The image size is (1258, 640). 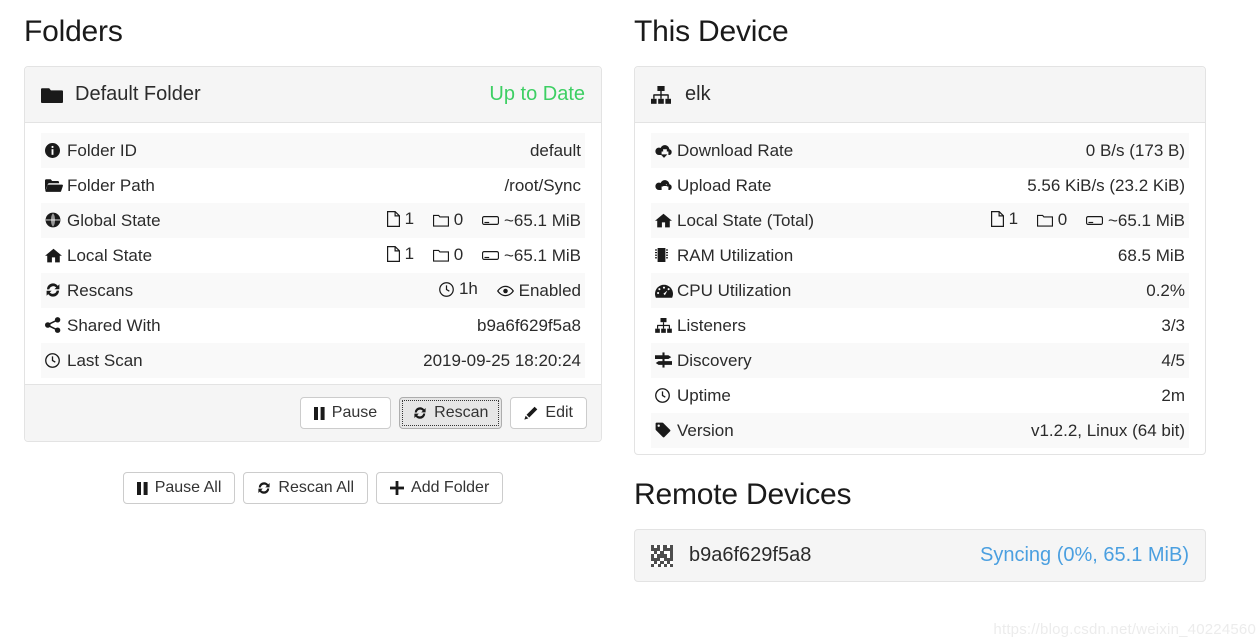 What do you see at coordinates (1173, 360) in the screenshot?
I see `row-value: 4/5` at bounding box center [1173, 360].